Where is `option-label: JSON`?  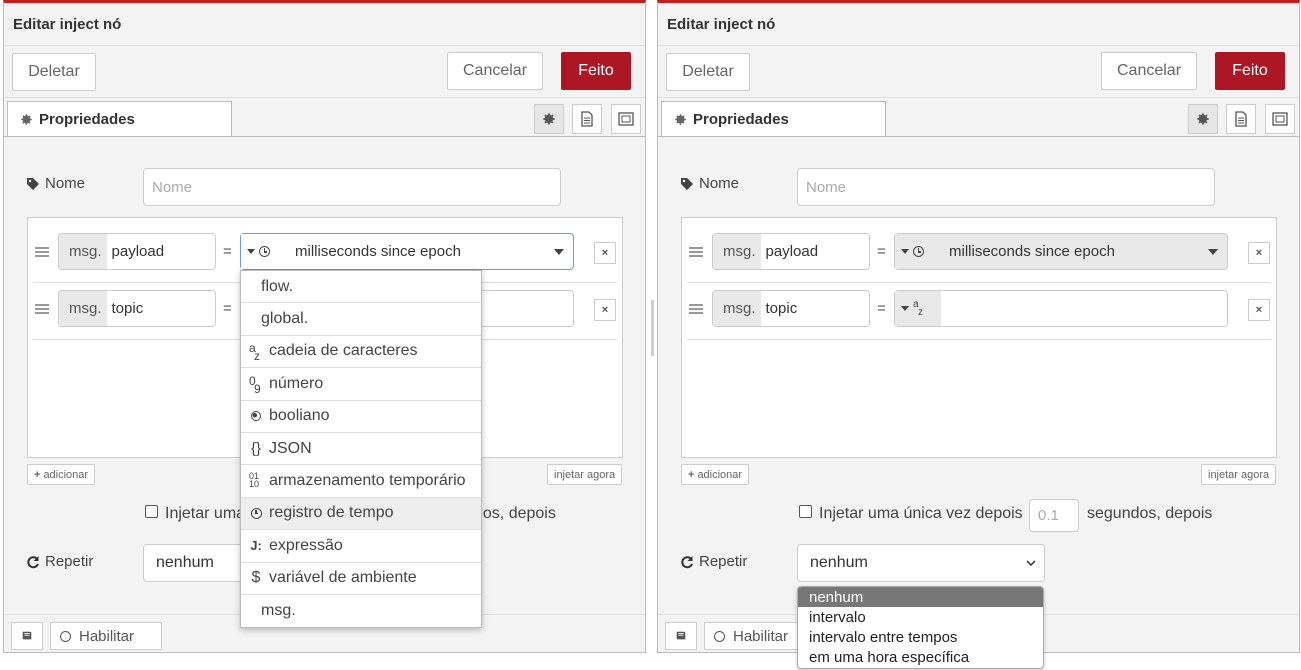
option-label: JSON is located at coordinates (290, 448).